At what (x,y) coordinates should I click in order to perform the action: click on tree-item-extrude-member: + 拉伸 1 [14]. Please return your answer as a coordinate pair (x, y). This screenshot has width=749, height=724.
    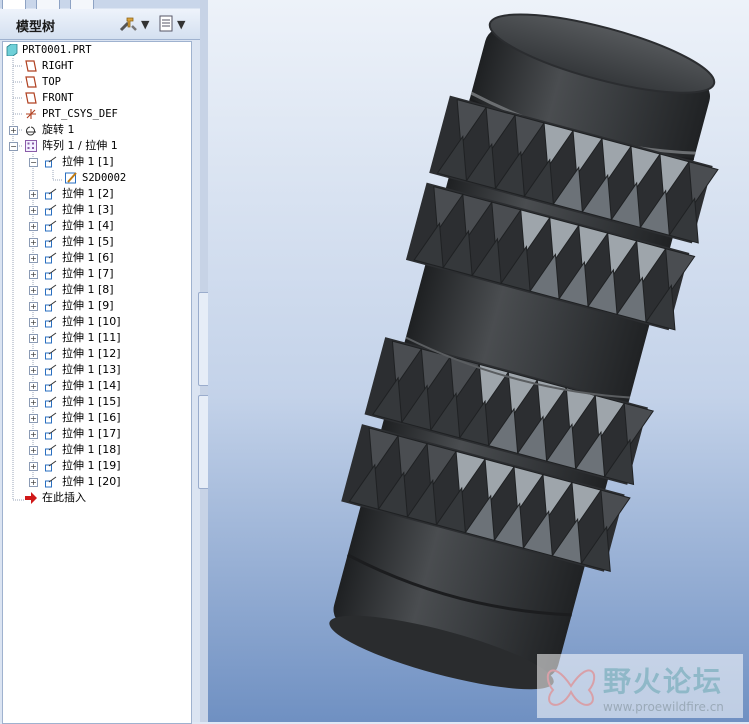
    Looking at the image, I should click on (97, 386).